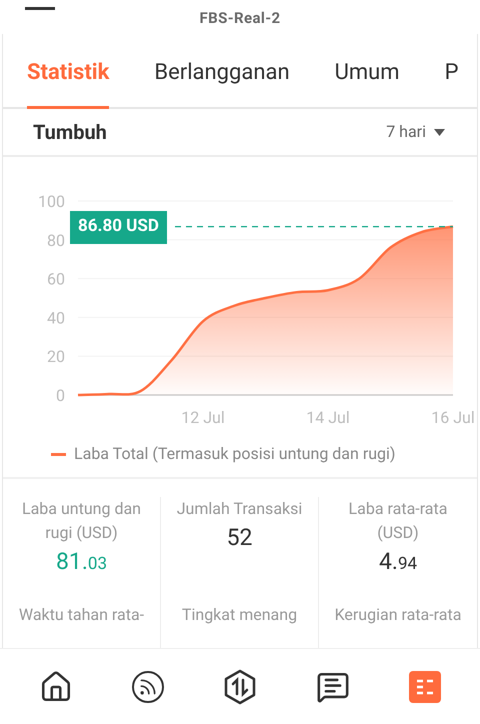  Describe the element at coordinates (240, 18) in the screenshot. I see `window-title: FBS-Real-2` at that location.